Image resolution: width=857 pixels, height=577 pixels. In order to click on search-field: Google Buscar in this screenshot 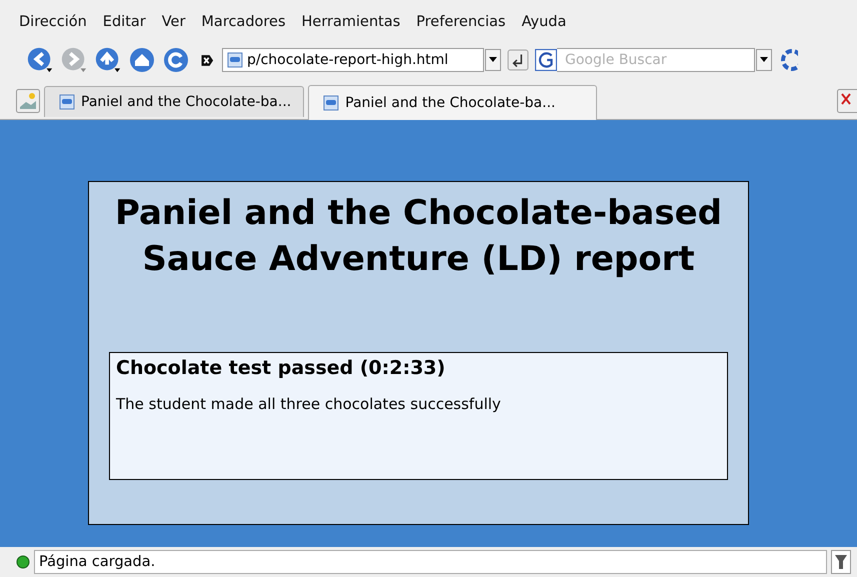, I will do `click(656, 60)`.